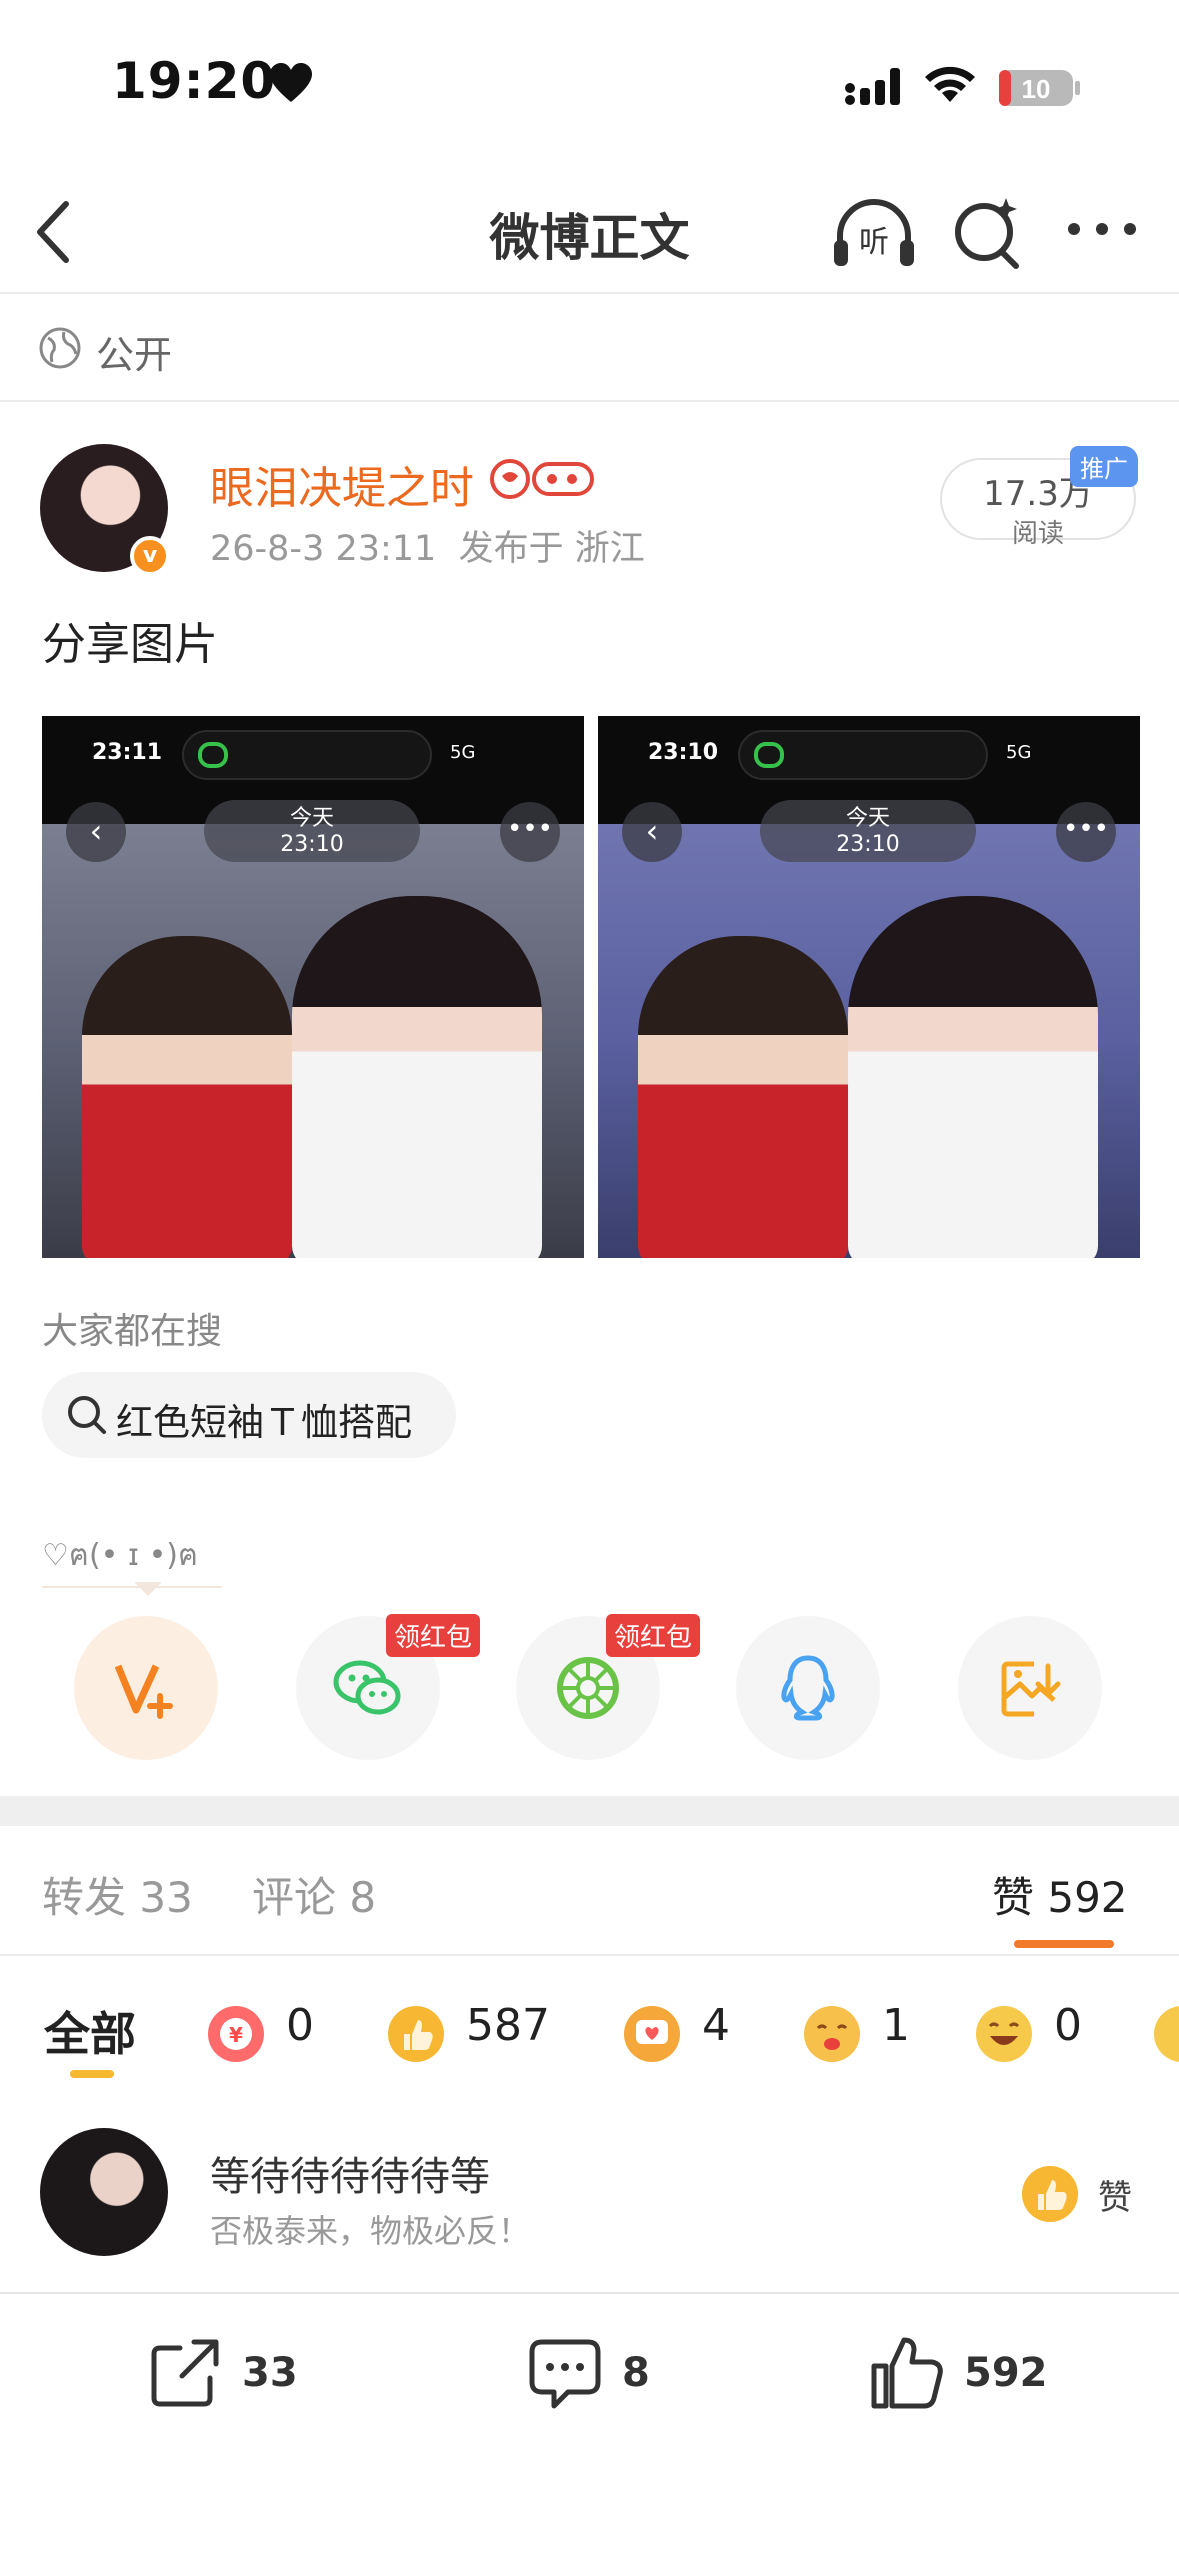 The width and height of the screenshot is (1179, 2556). Describe the element at coordinates (314, 1894) in the screenshot. I see `tab-comment: 评论 8` at that location.